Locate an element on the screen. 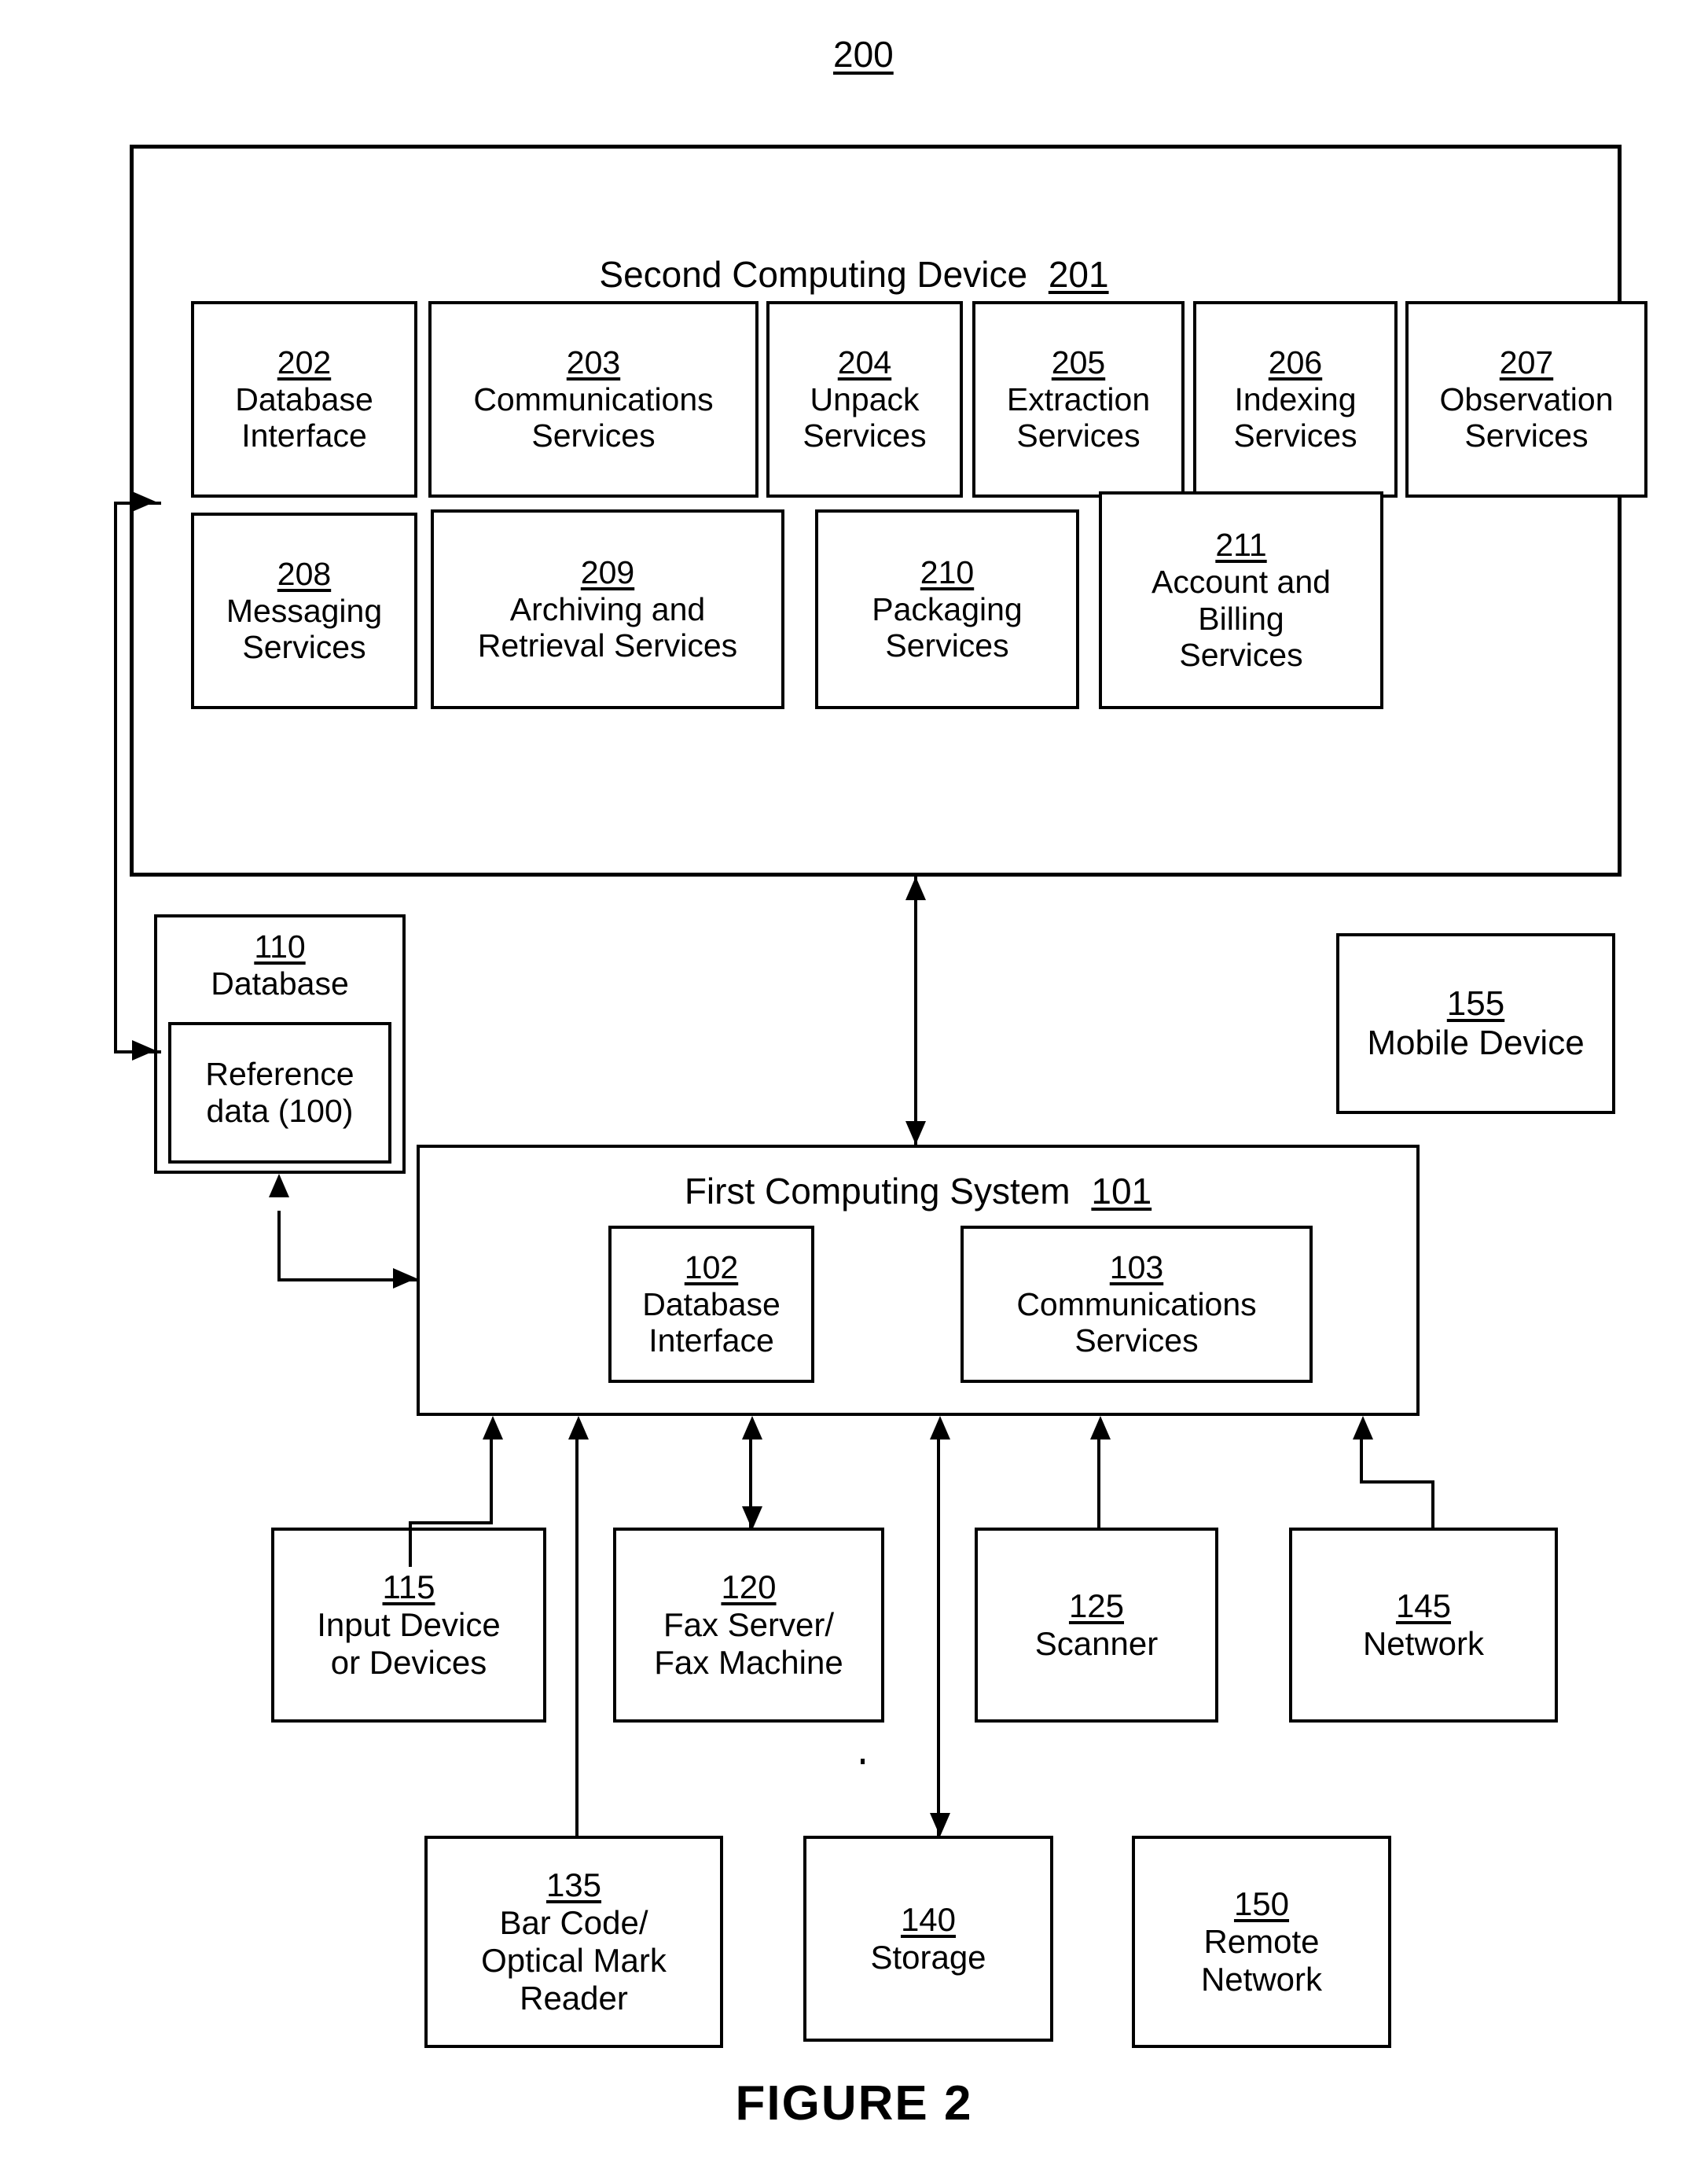 The width and height of the screenshot is (1708, 2173). service-box-203: 203 Communications Services is located at coordinates (593, 399).